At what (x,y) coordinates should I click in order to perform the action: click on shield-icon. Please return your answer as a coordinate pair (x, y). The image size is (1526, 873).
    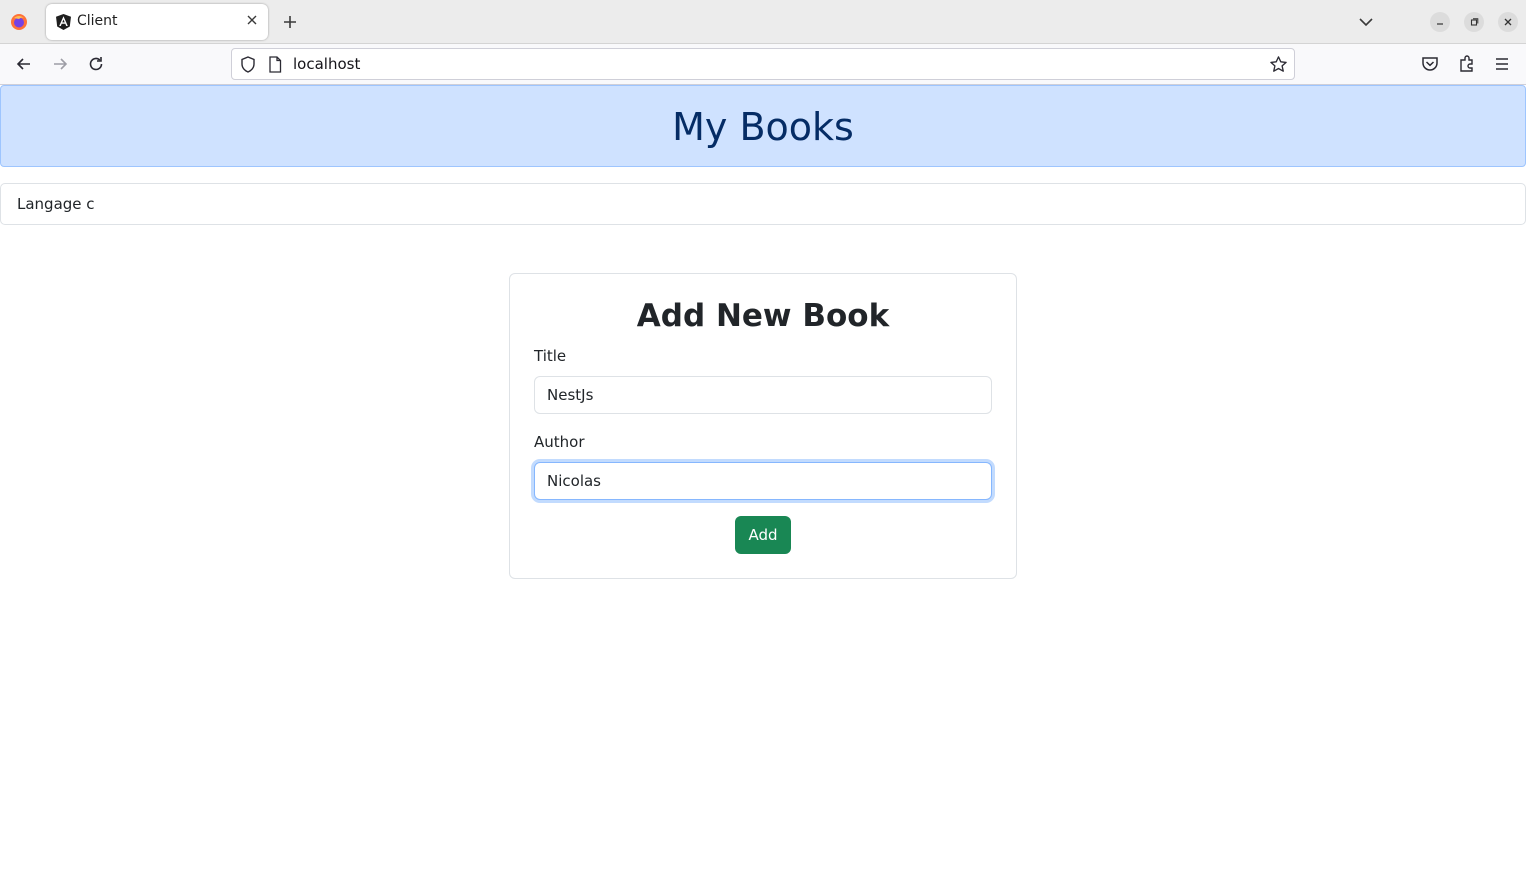
    Looking at the image, I should click on (248, 64).